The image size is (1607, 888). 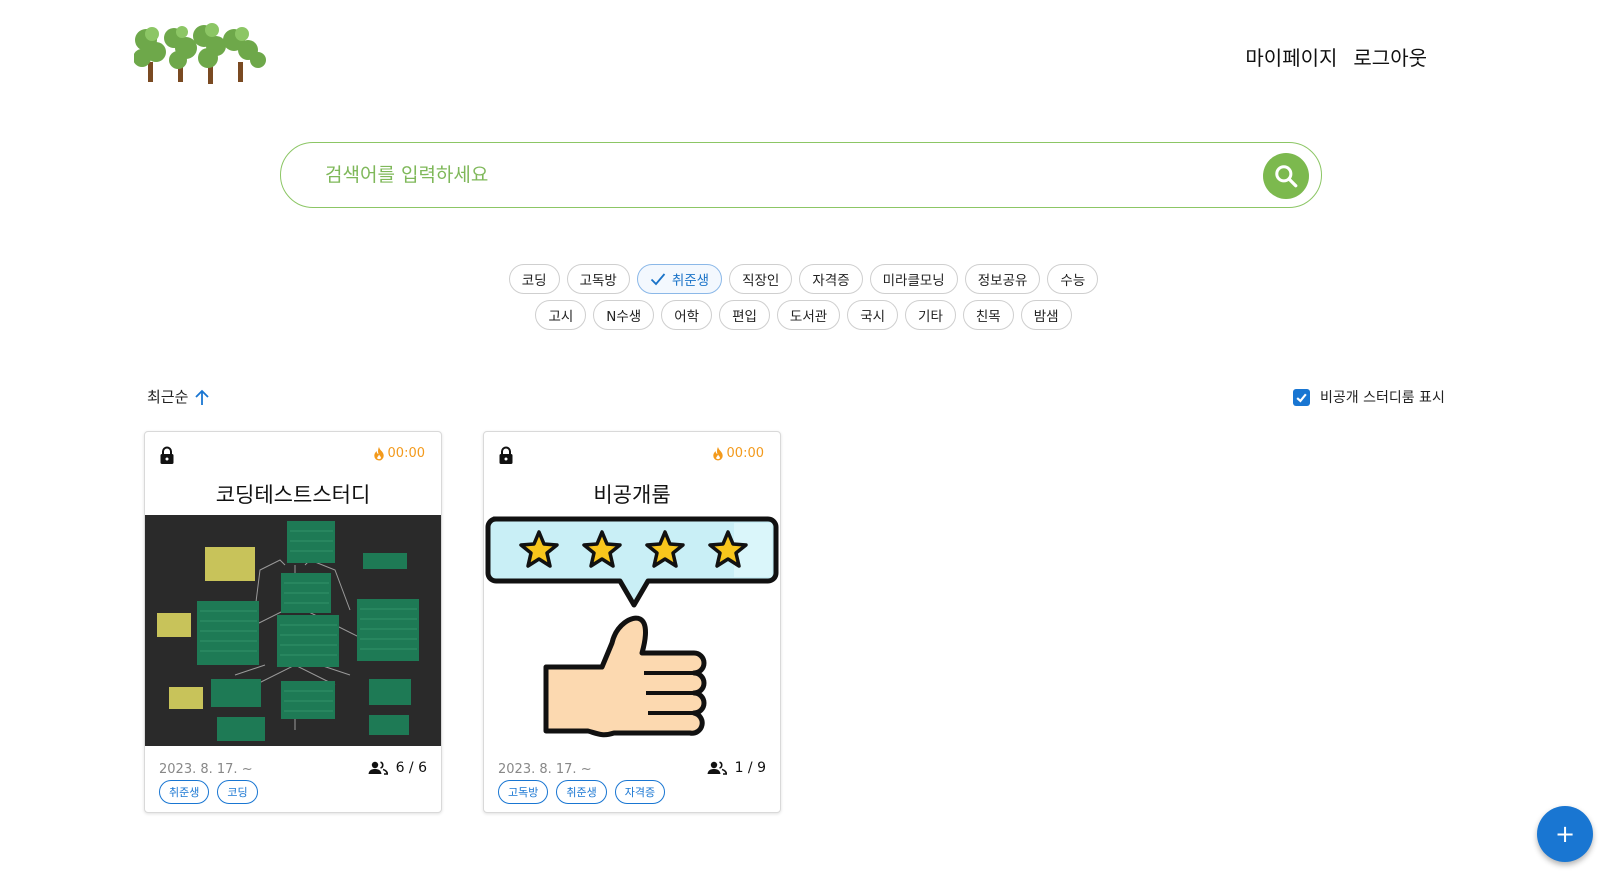 What do you see at coordinates (1291, 56) in the screenshot?
I see `mypage-link: 마이페이지` at bounding box center [1291, 56].